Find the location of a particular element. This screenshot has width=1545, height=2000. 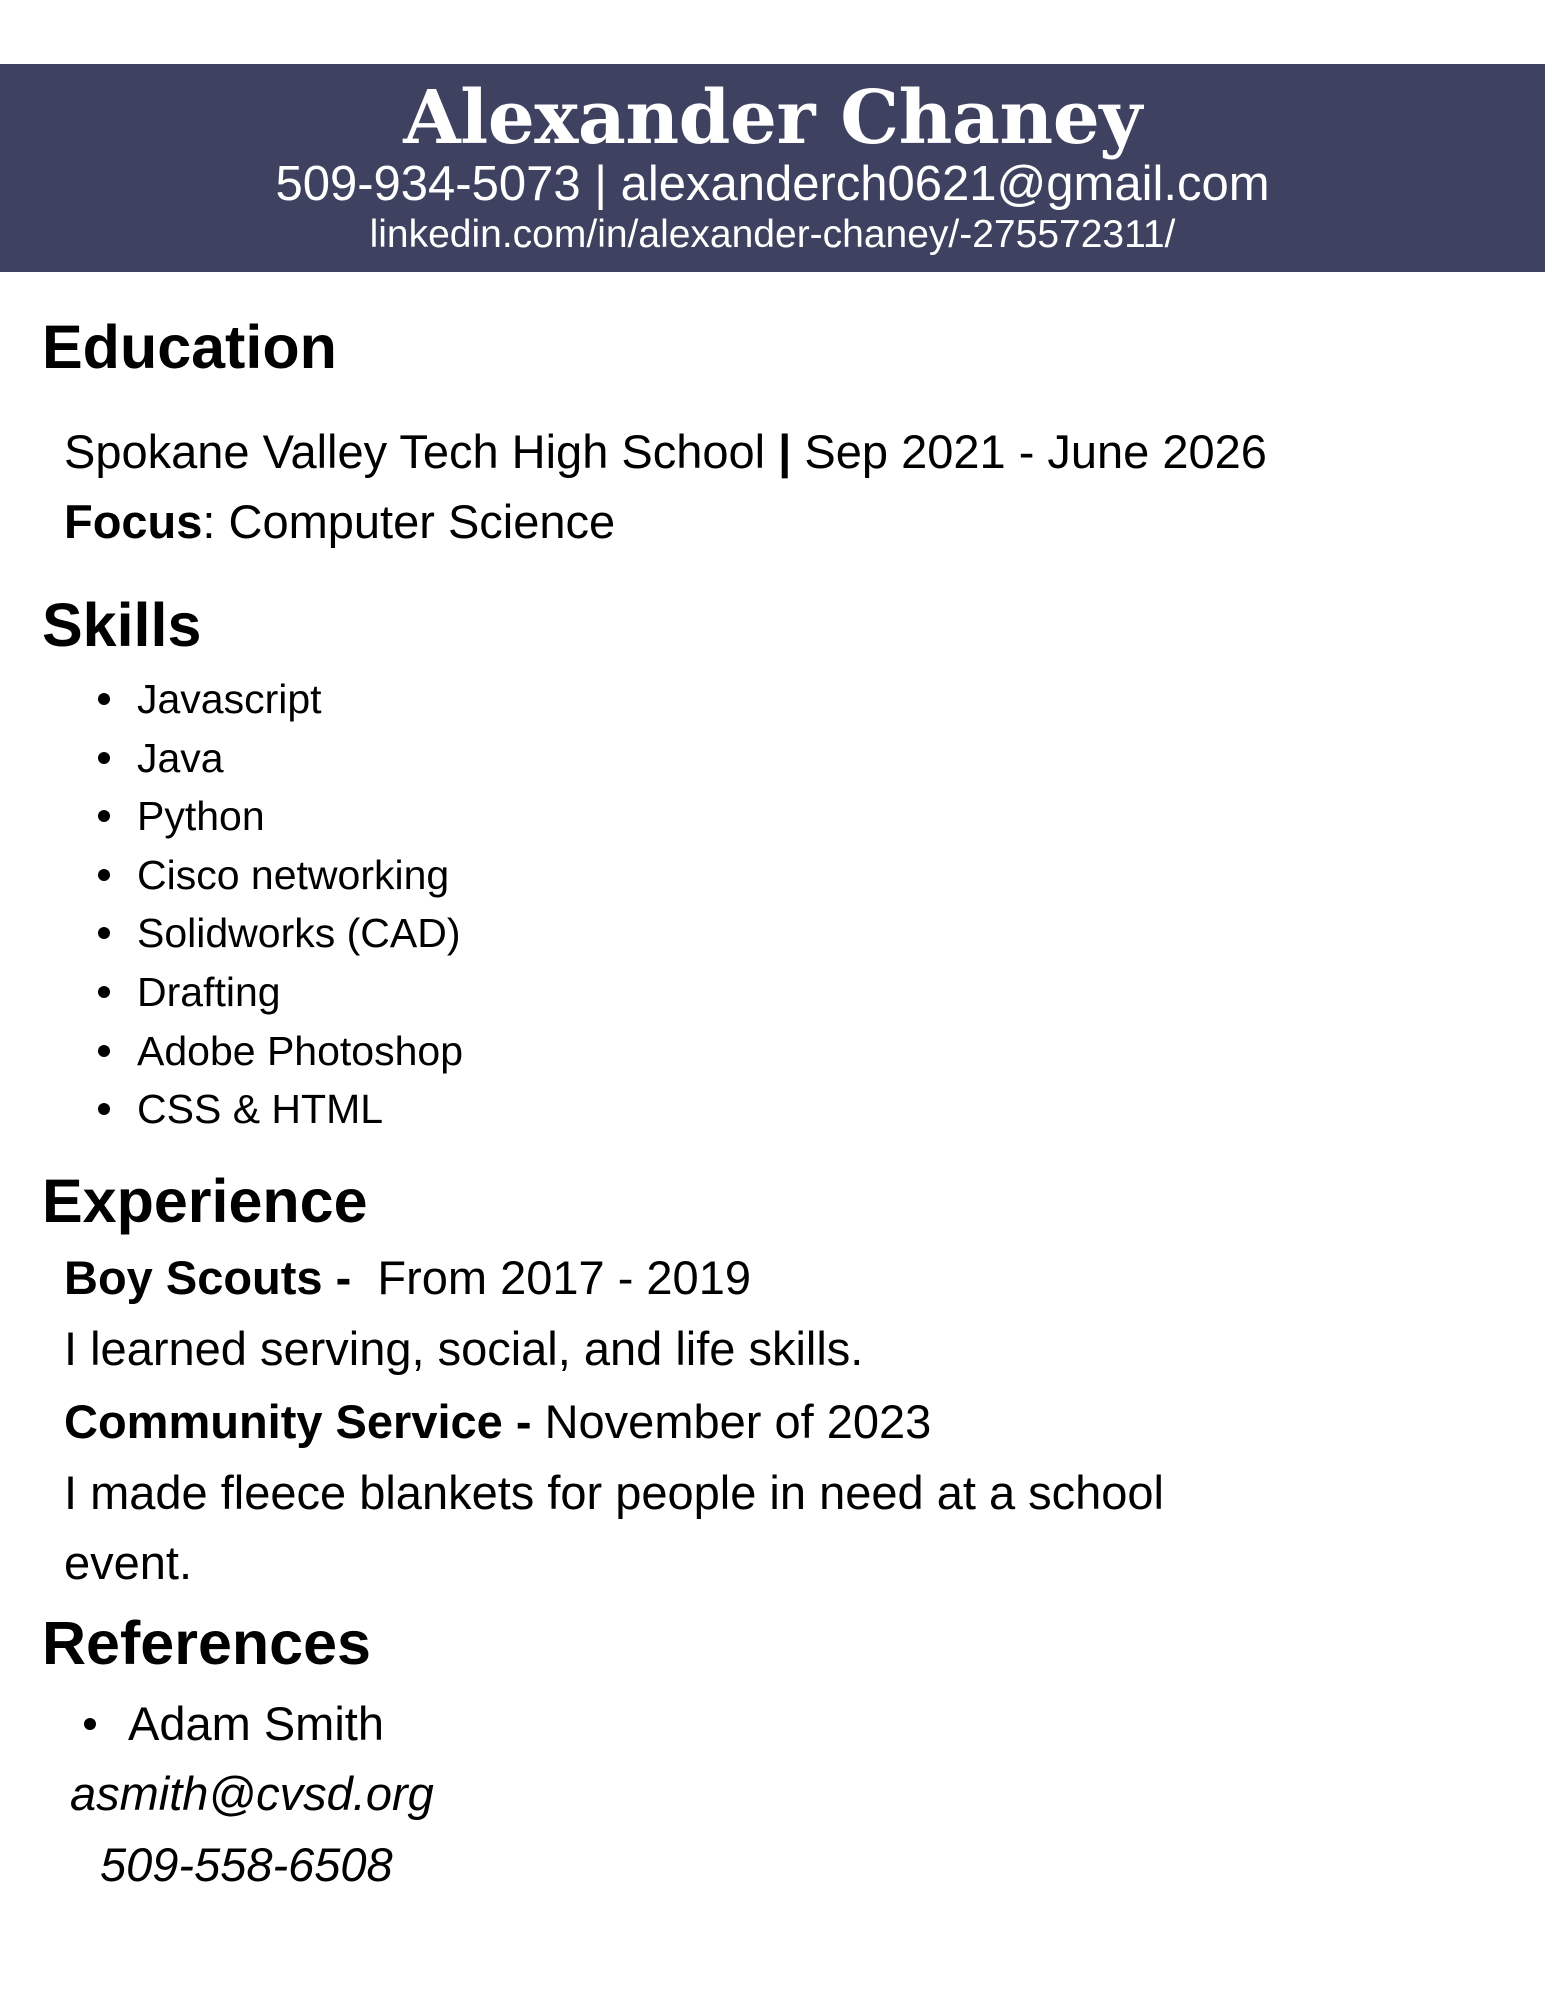

experience-heading: Experience is located at coordinates (205, 1201).